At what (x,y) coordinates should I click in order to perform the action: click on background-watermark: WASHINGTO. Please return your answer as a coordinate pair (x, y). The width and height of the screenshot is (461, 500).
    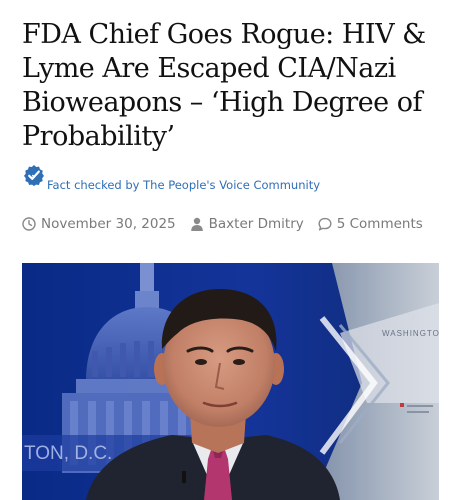
    Looking at the image, I should click on (410, 333).